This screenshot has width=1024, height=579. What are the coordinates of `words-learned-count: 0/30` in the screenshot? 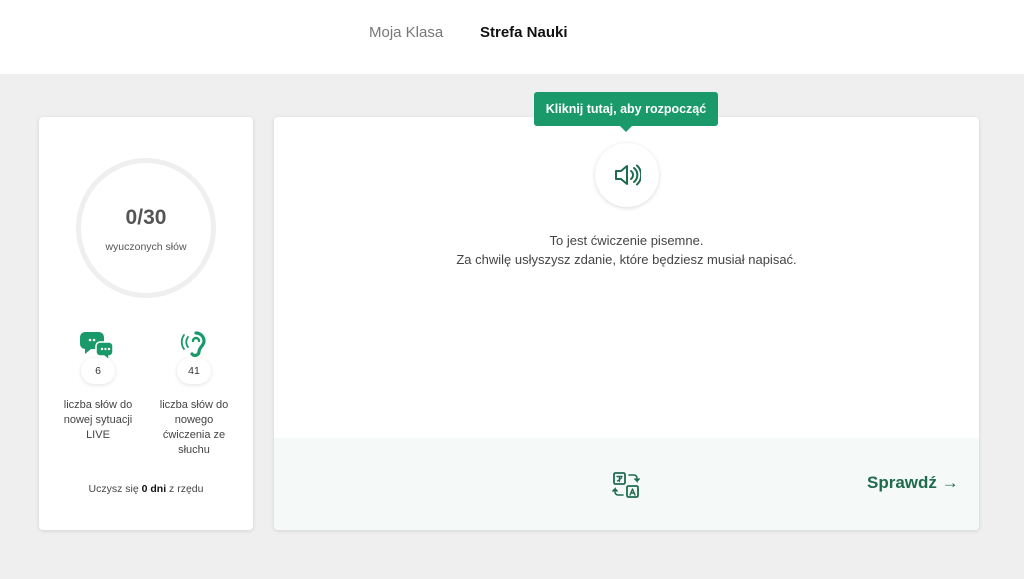 It's located at (146, 218).